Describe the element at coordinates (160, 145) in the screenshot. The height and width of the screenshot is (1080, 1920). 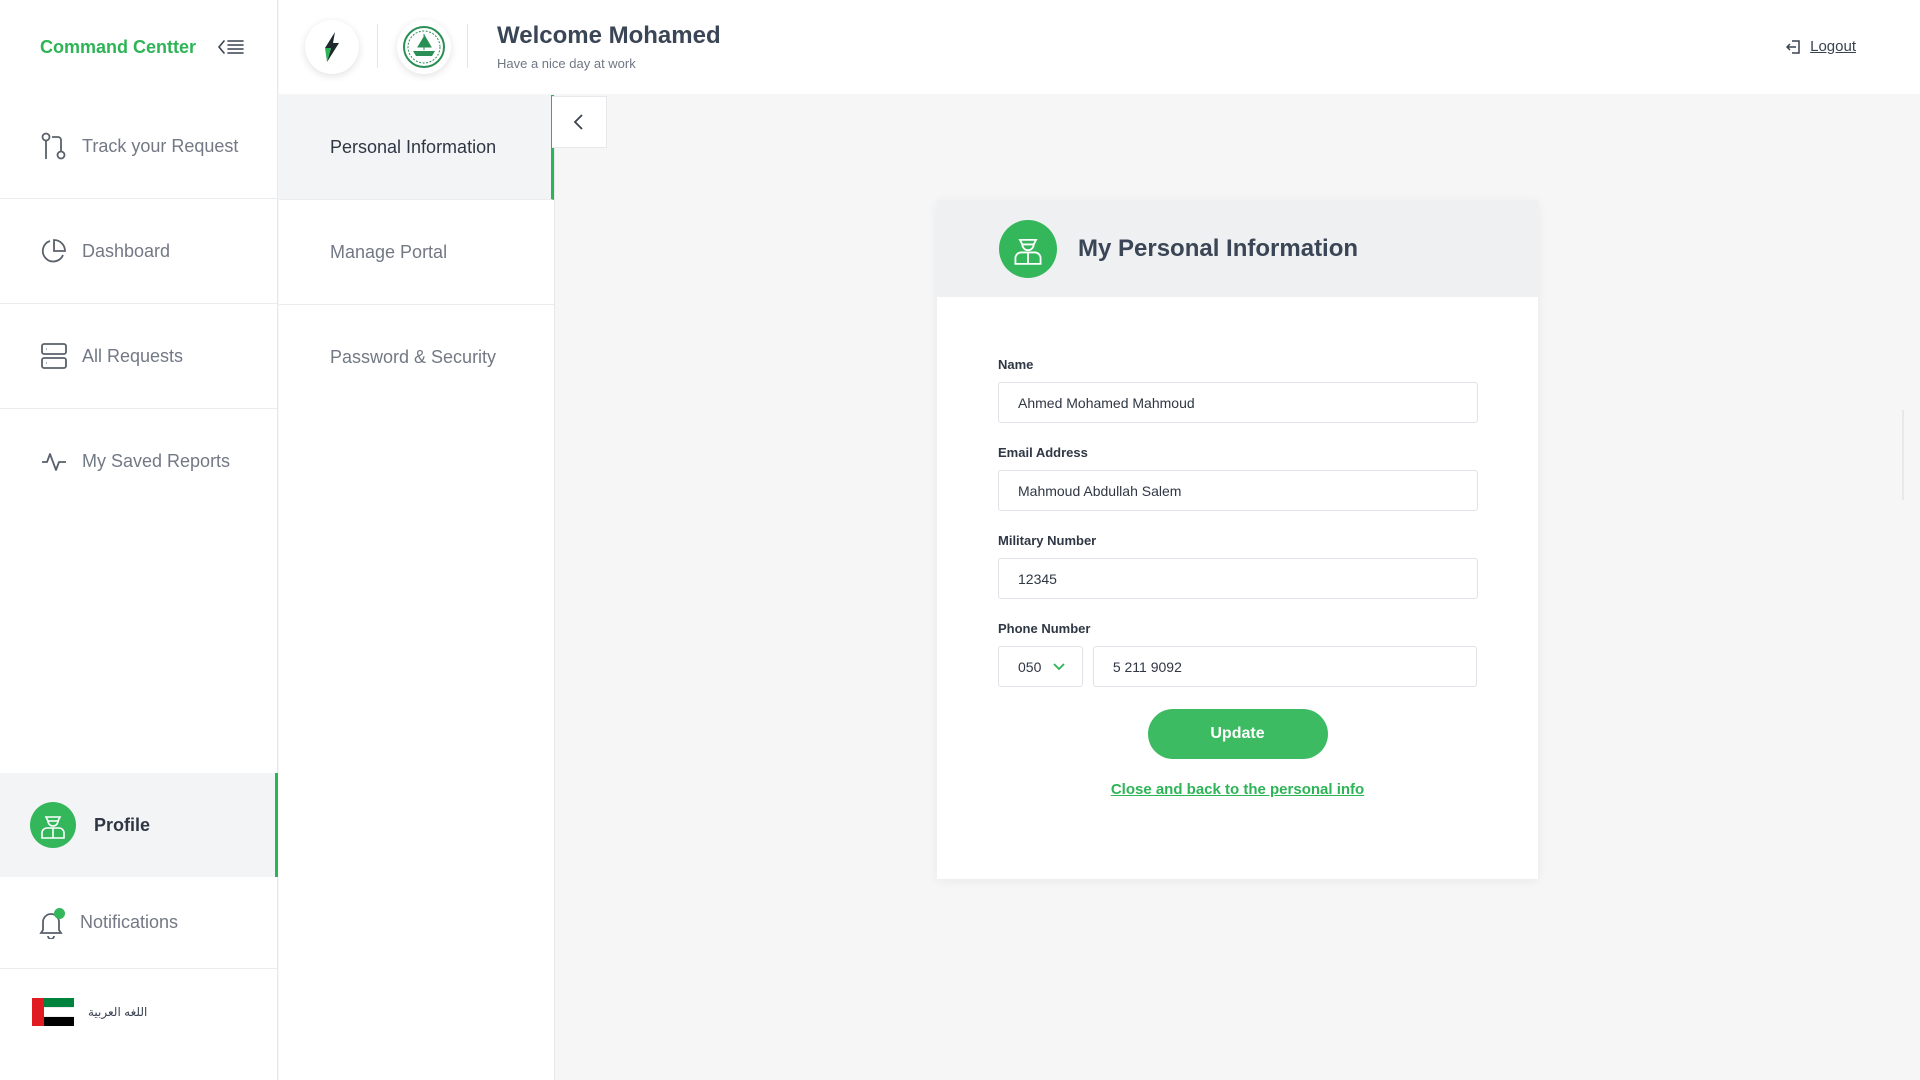
I see `sidebar-item-label: Track your Request` at that location.